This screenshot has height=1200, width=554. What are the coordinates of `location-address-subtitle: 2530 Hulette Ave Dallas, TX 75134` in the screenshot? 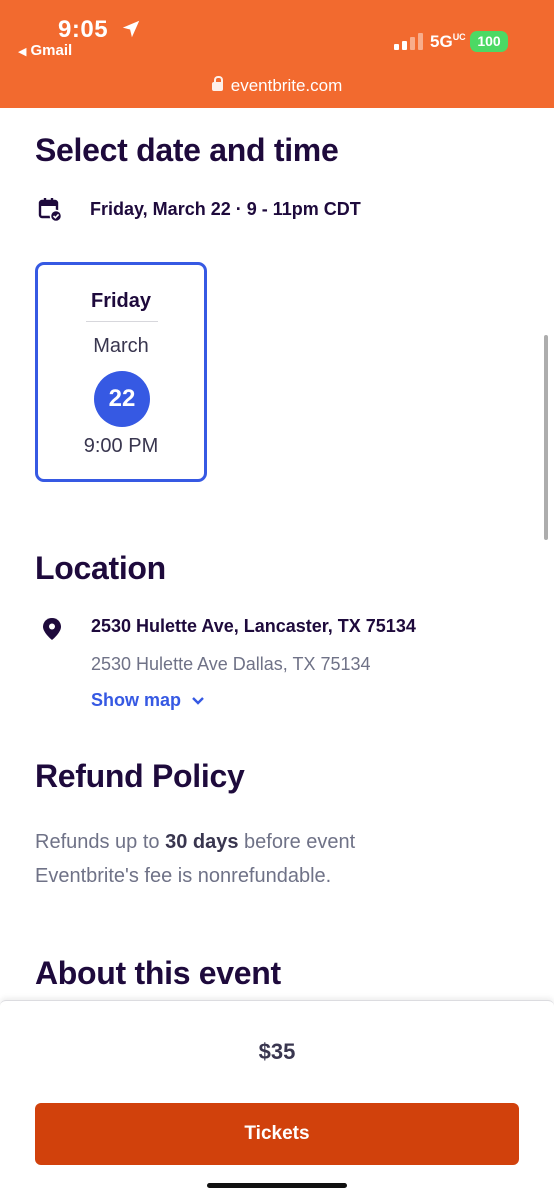 It's located at (231, 664).